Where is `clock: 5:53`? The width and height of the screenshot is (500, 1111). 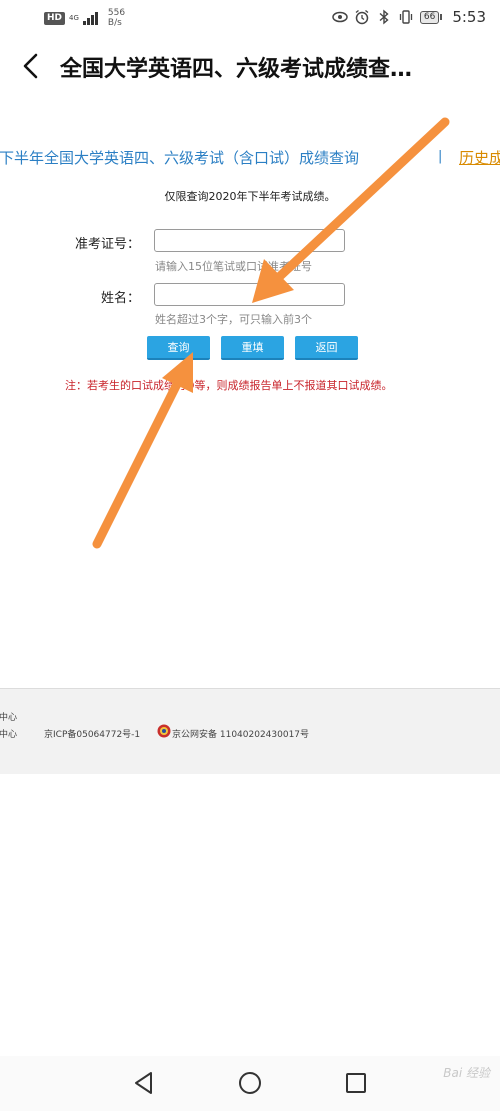
clock: 5:53 is located at coordinates (469, 17).